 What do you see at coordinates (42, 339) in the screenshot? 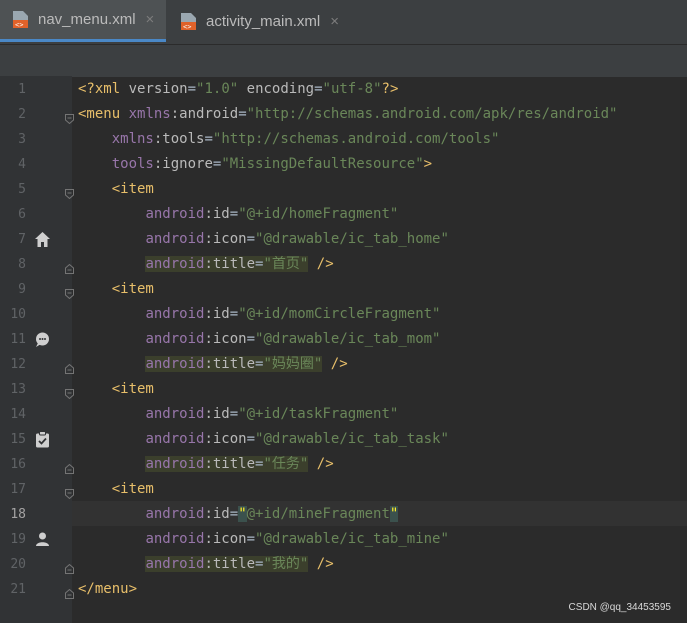
I see `chat-bubble-icon` at bounding box center [42, 339].